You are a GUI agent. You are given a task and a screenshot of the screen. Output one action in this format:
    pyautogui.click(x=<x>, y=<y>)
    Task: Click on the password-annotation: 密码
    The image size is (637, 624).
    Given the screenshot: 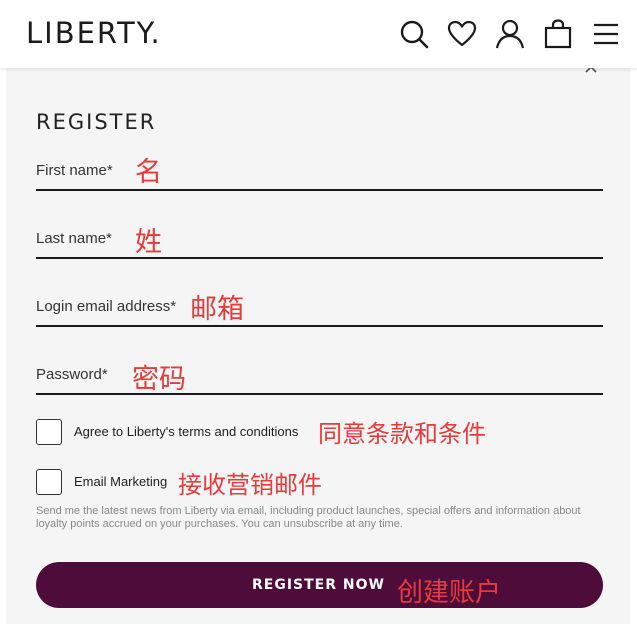 What is the action you would take?
    pyautogui.click(x=159, y=379)
    